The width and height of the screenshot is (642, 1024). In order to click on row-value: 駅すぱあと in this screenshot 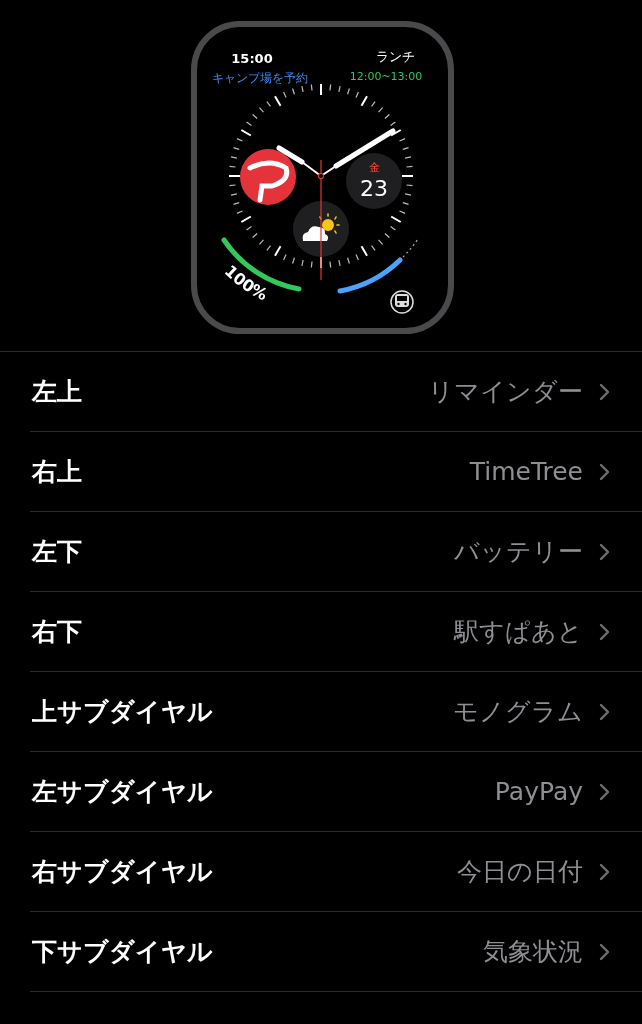, I will do `click(518, 632)`.